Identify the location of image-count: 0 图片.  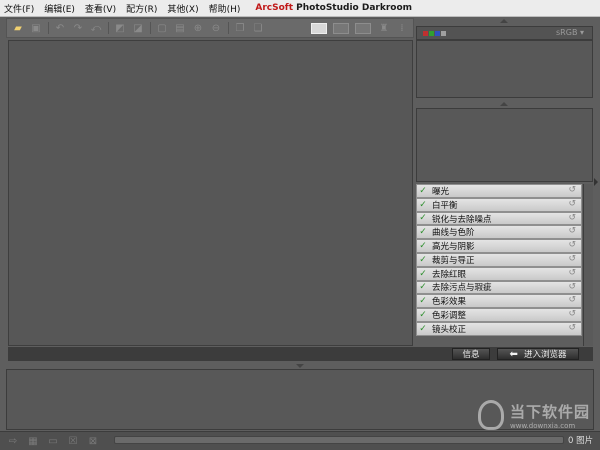
(581, 441).